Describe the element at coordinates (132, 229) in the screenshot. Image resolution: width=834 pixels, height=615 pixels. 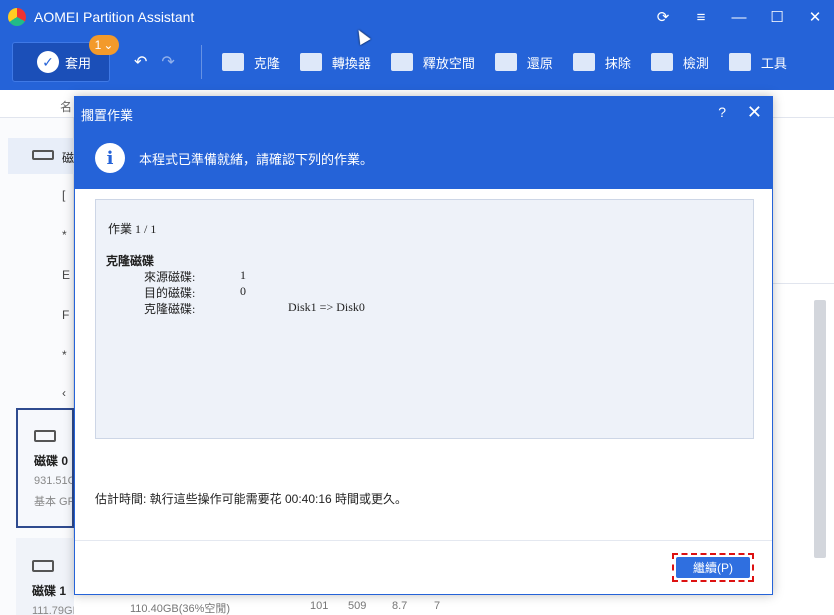
I see `operation-count: 作業 1 / 1` at that location.